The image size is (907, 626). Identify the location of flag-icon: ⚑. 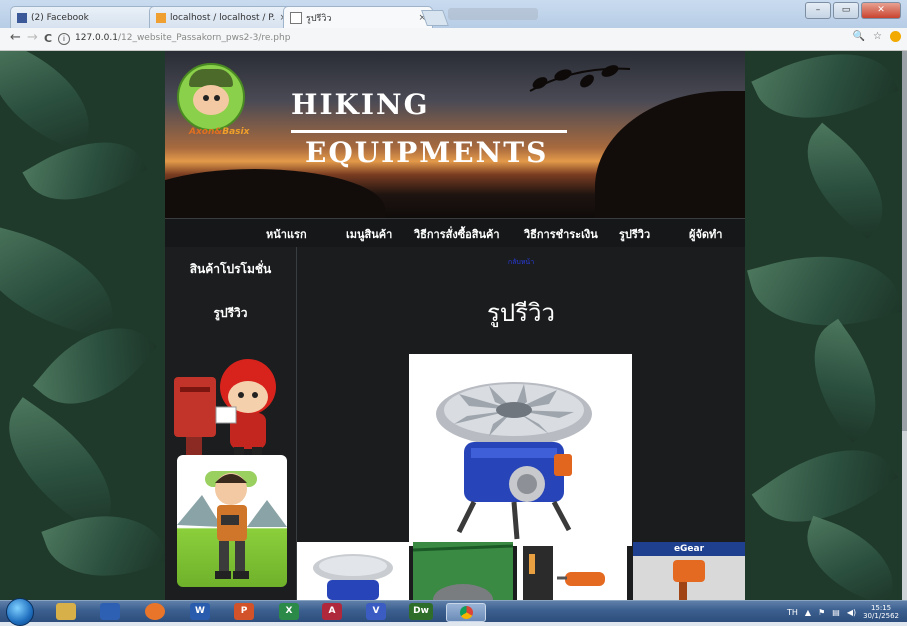
(821, 612).